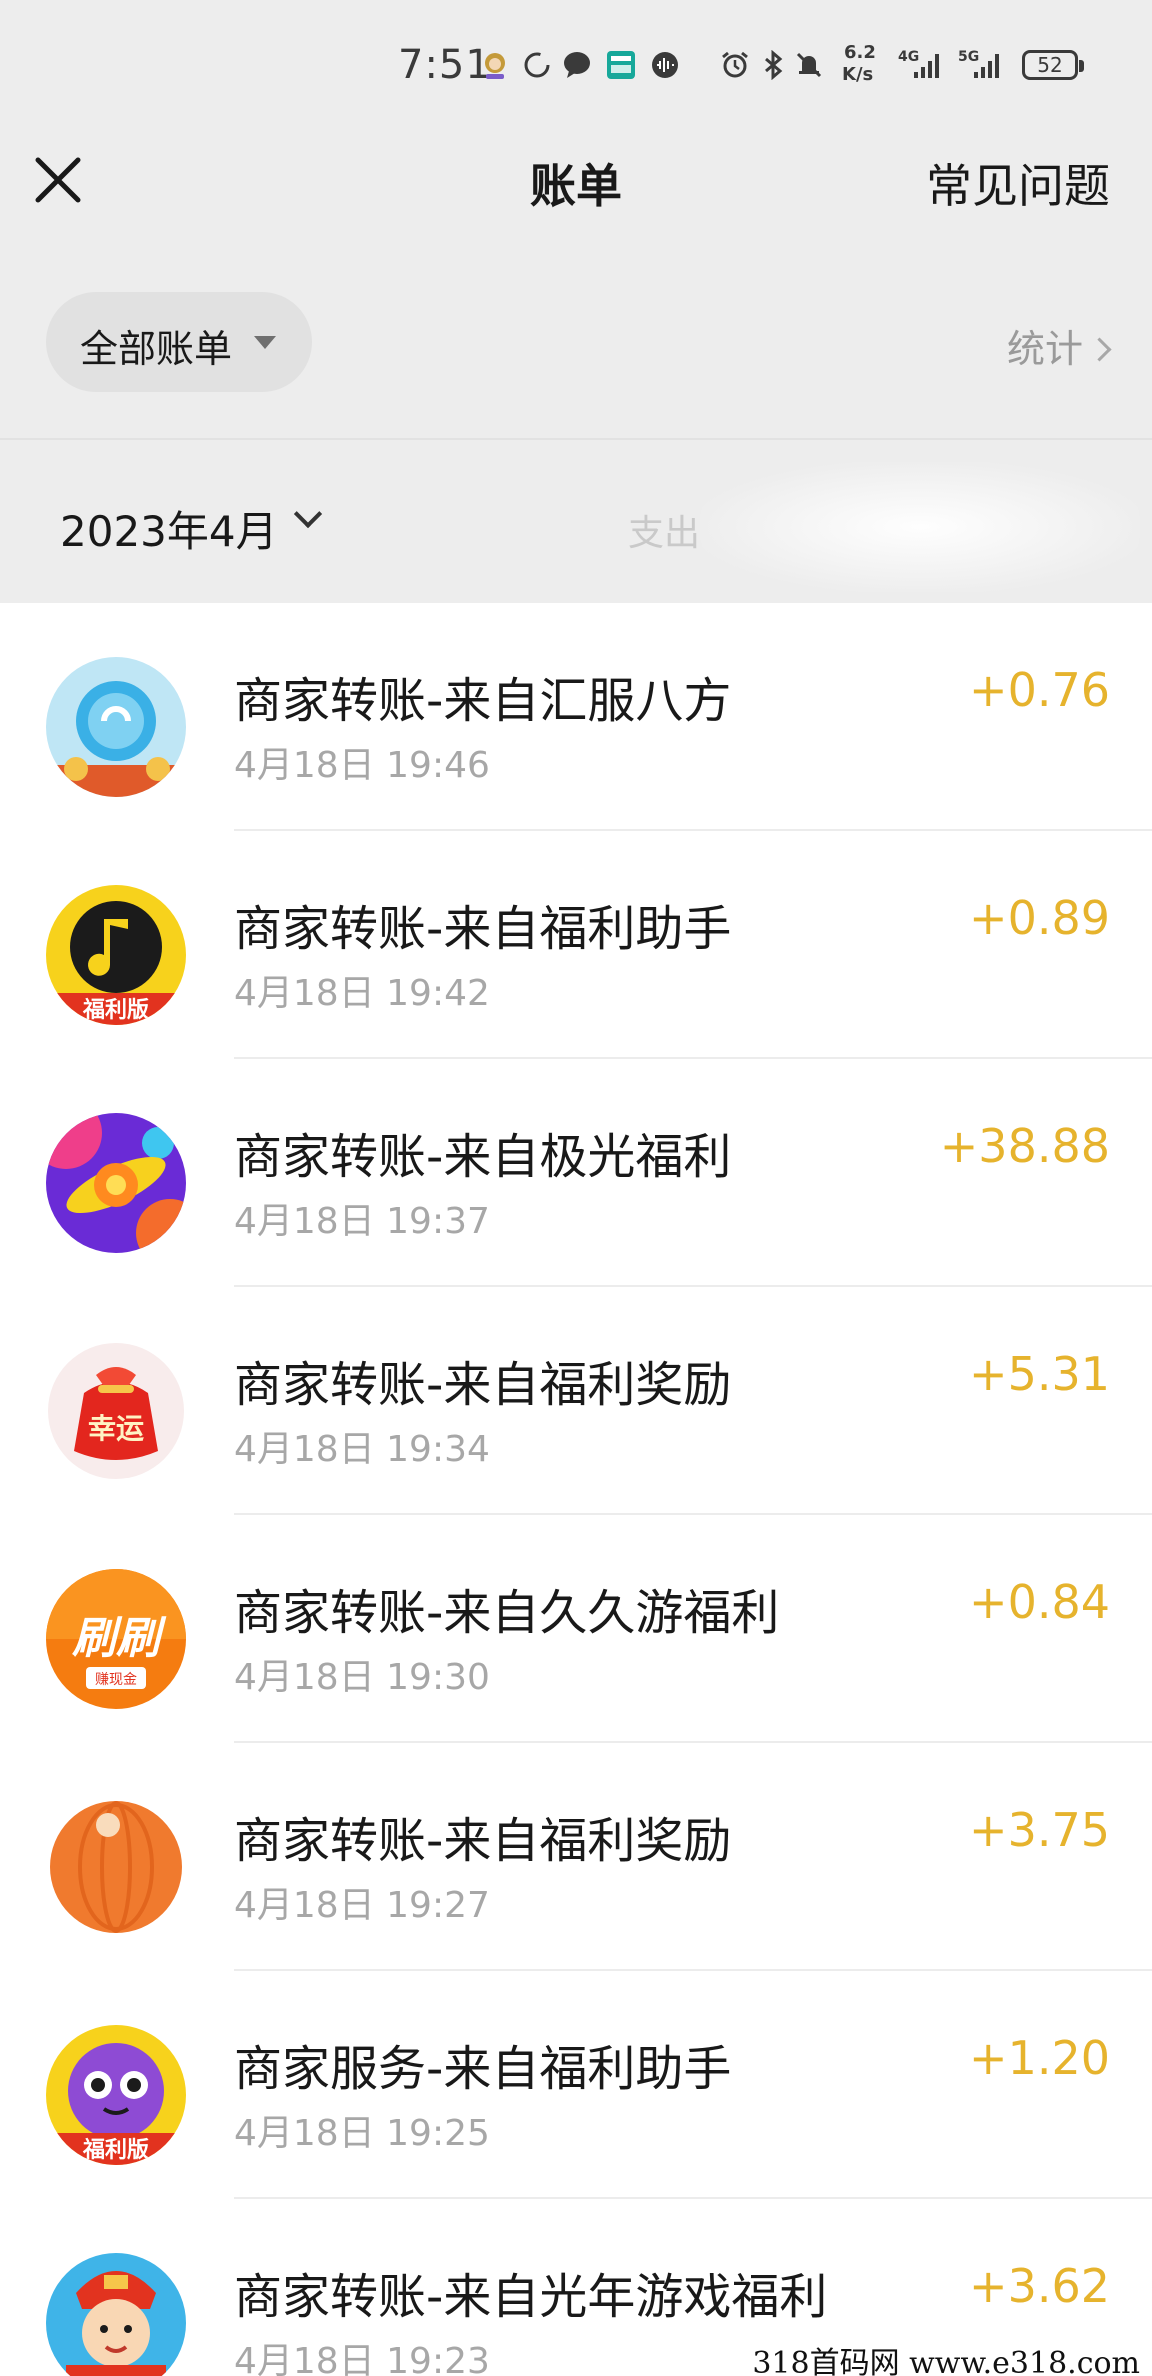 This screenshot has width=1152, height=2376. Describe the element at coordinates (621, 65) in the screenshot. I see `boss-app-icon` at that location.